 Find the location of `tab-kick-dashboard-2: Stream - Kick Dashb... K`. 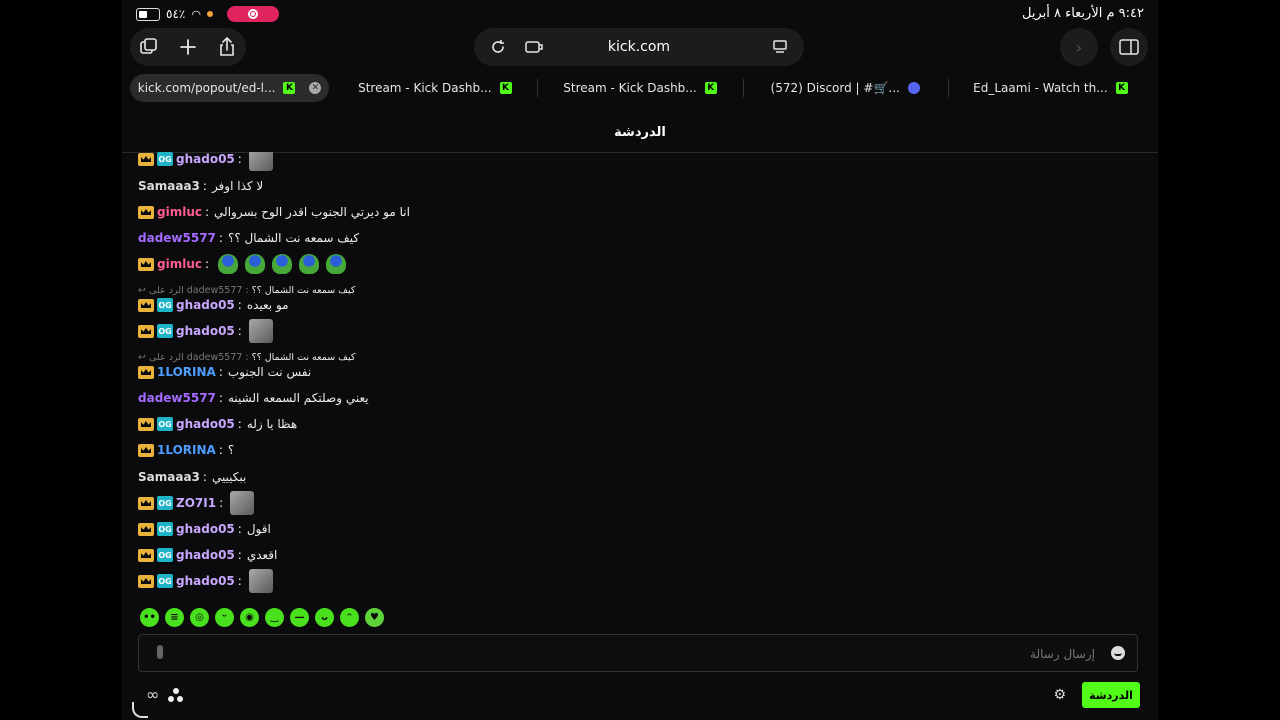

tab-kick-dashboard-2: Stream - Kick Dashb... K is located at coordinates (638, 88).